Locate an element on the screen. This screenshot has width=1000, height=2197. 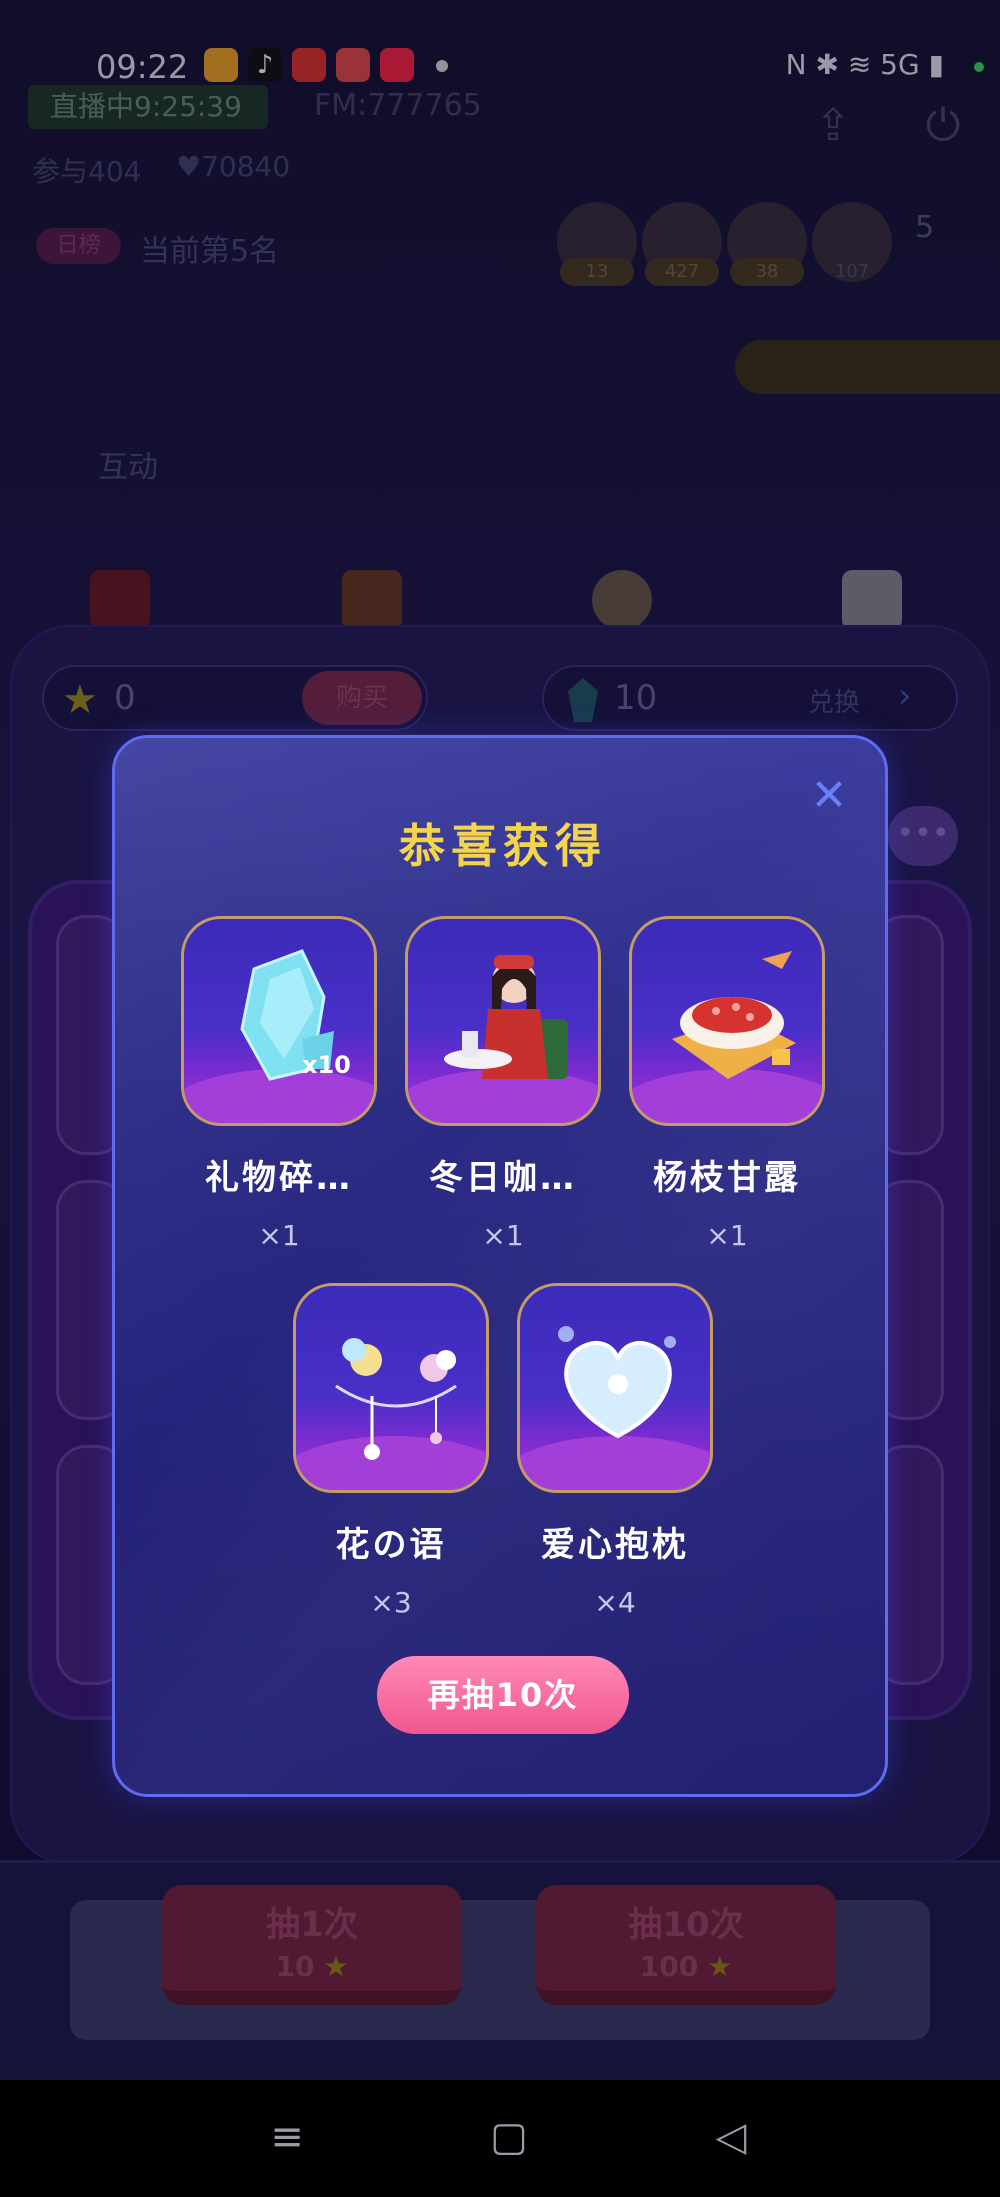
prize-quantity: ×4 is located at coordinates (615, 1602).